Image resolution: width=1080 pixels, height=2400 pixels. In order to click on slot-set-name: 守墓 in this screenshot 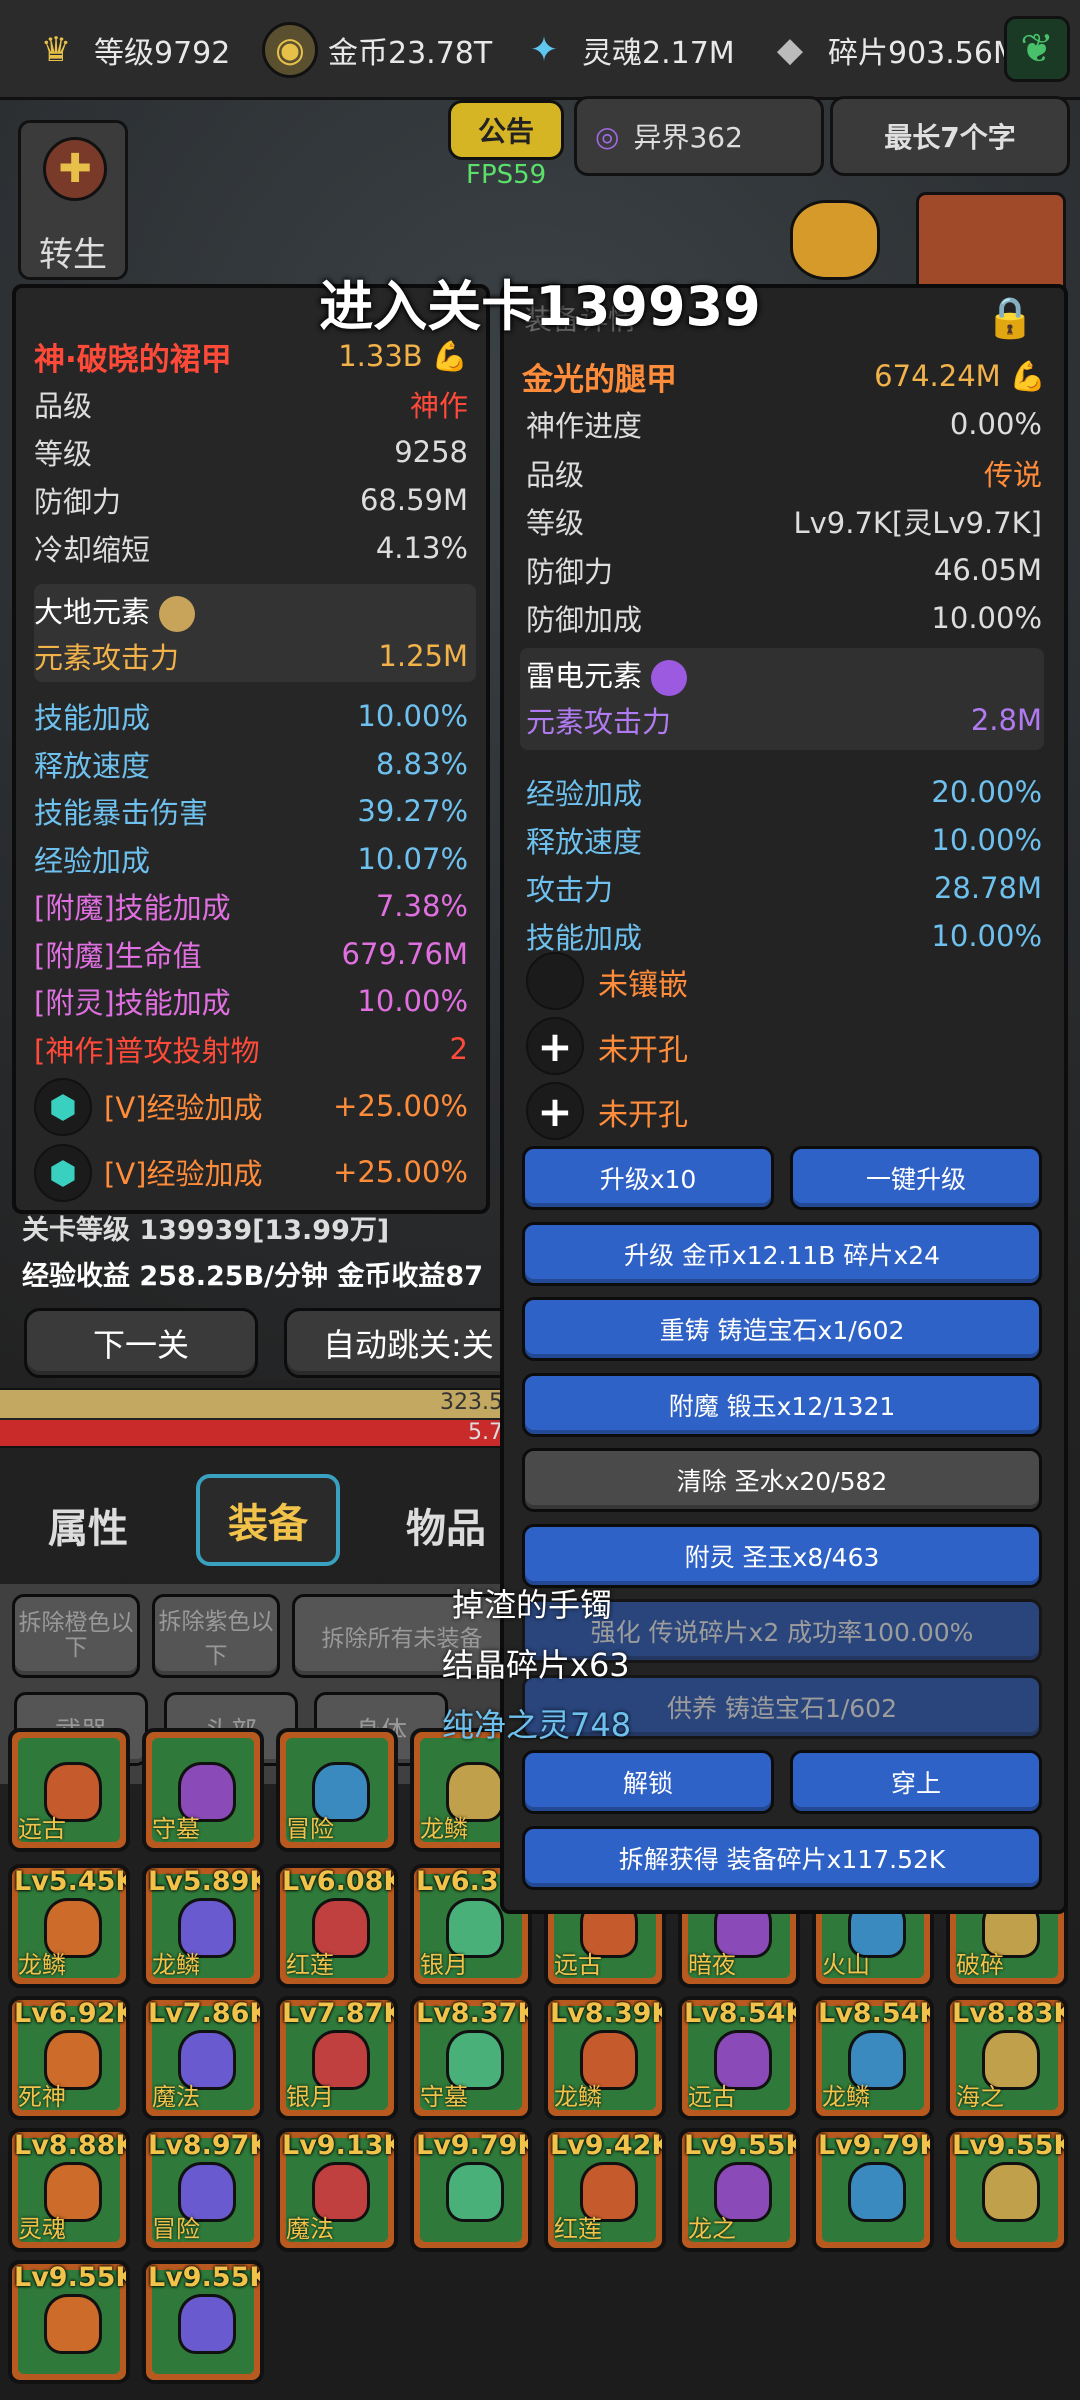, I will do `click(176, 1829)`.